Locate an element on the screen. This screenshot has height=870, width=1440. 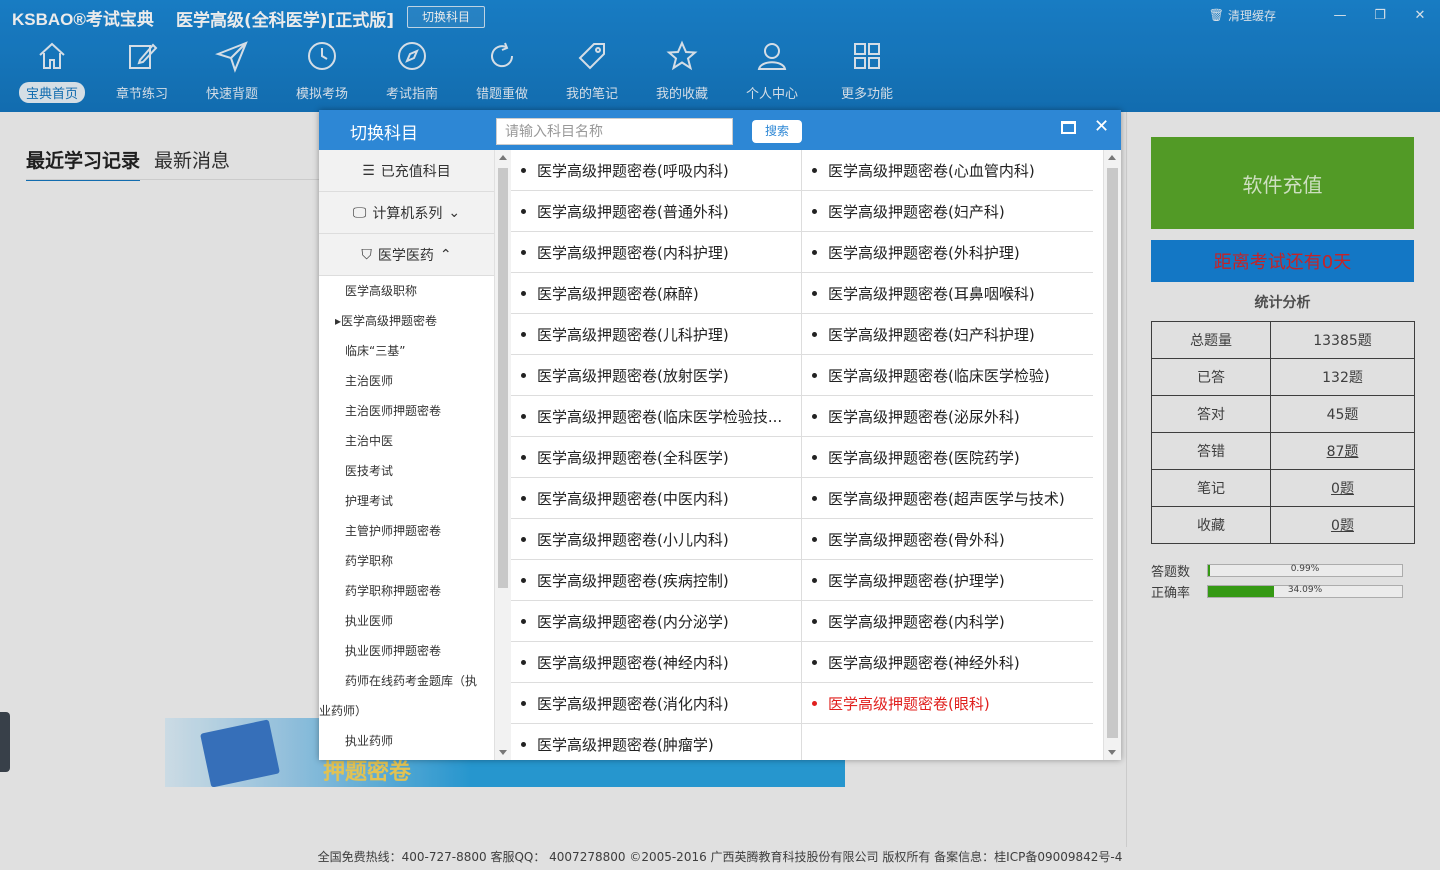
list-icon: ☰ is located at coordinates (368, 170).